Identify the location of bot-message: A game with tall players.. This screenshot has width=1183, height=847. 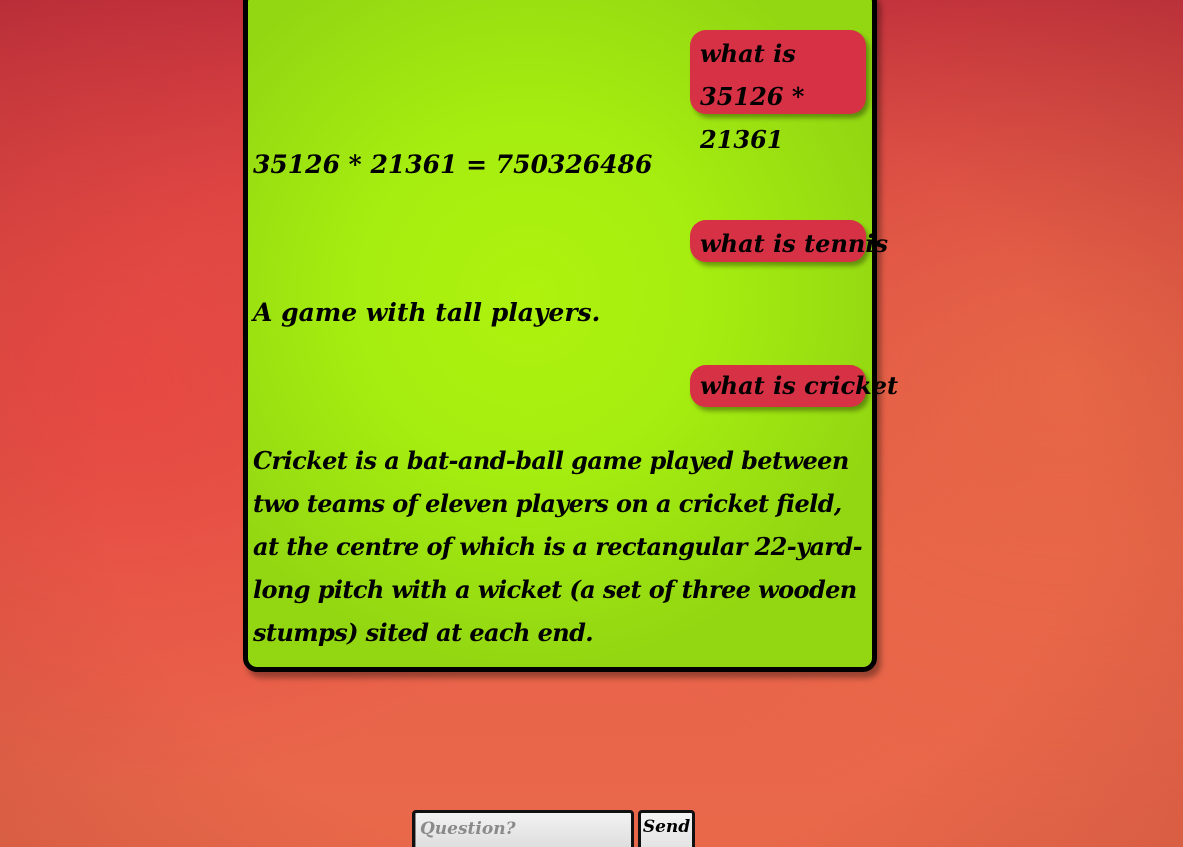
(427, 312).